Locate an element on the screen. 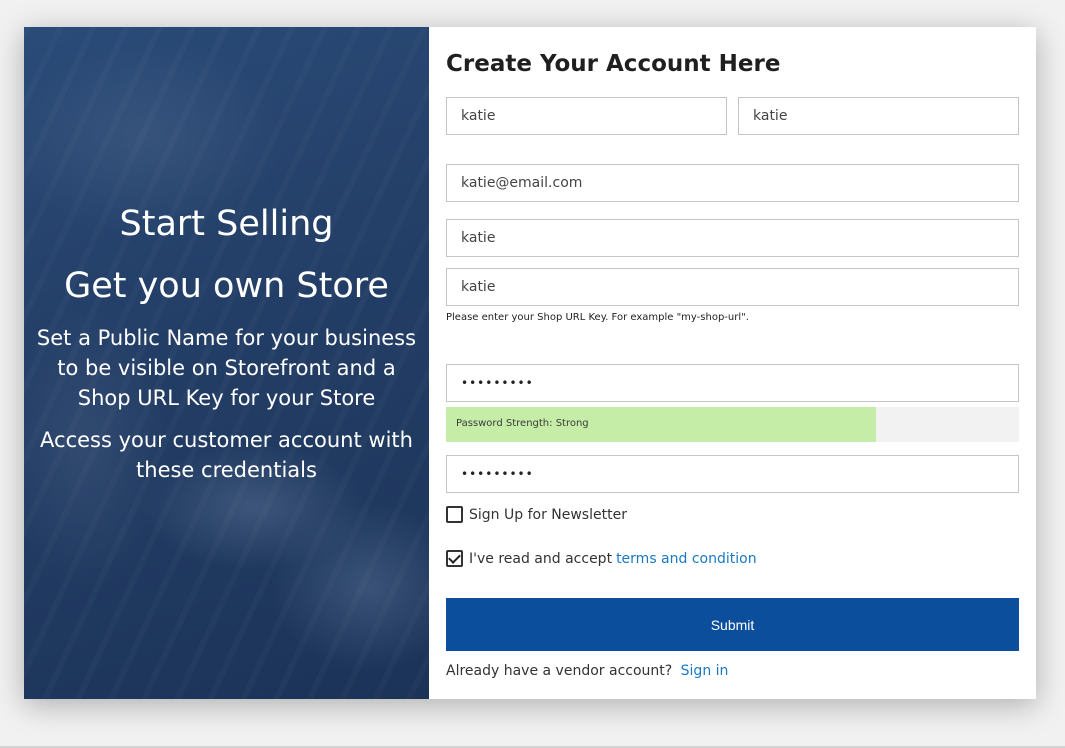 This screenshot has height=748, width=1065. form-title: Create Your Account Here is located at coordinates (613, 64).